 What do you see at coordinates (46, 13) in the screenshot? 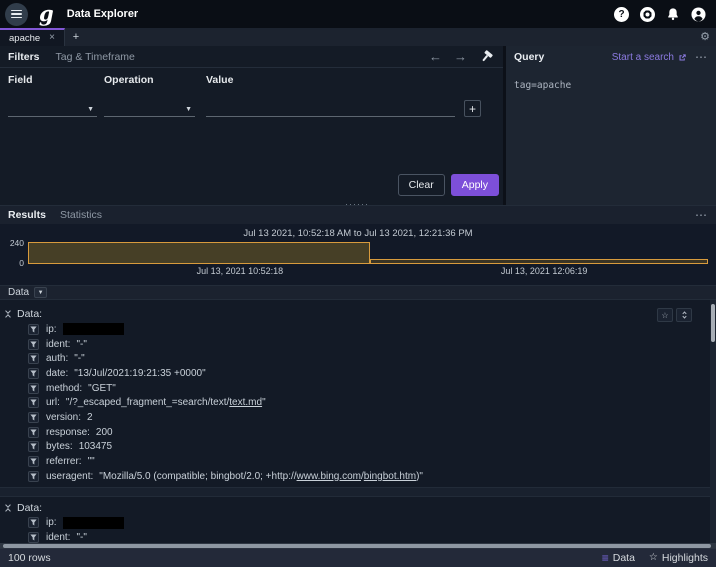
I see `graylog-logo-icon: g` at bounding box center [46, 13].